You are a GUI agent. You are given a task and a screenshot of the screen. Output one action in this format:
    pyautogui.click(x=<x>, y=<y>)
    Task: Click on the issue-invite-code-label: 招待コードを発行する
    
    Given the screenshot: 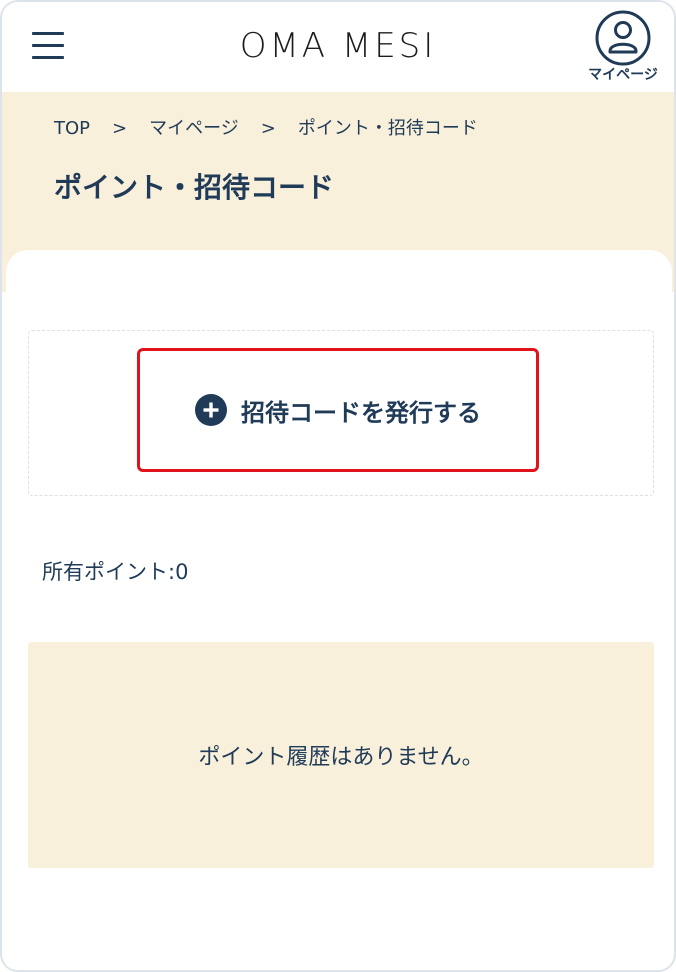 What is the action you would take?
    pyautogui.click(x=361, y=413)
    